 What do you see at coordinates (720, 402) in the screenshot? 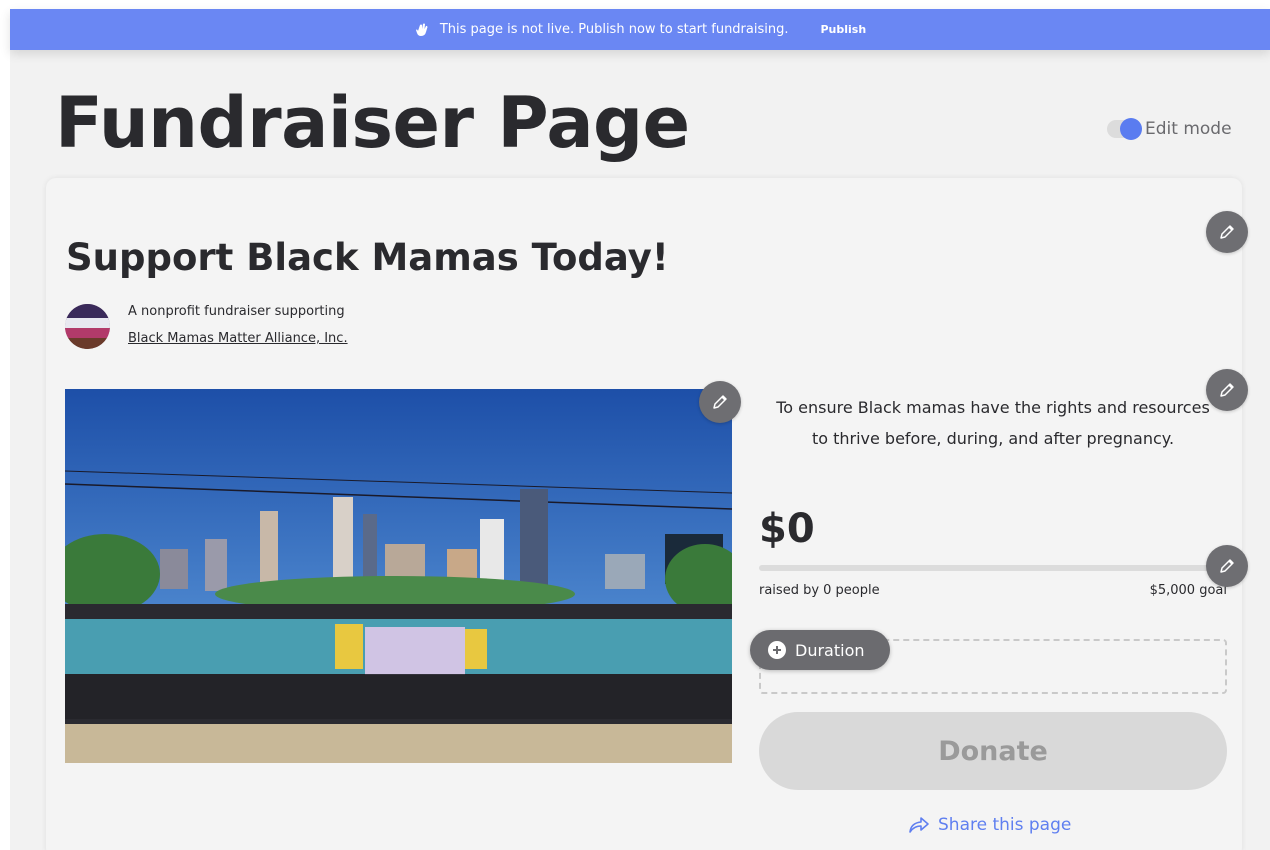
I see `edit-photo-pencil-icon` at bounding box center [720, 402].